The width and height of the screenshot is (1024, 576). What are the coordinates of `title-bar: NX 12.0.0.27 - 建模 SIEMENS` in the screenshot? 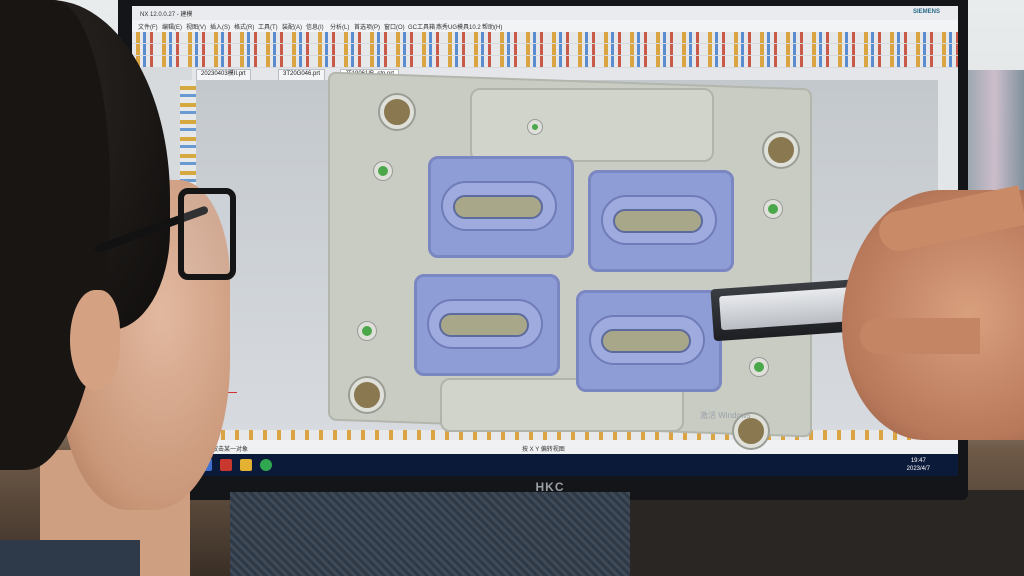 It's located at (545, 13).